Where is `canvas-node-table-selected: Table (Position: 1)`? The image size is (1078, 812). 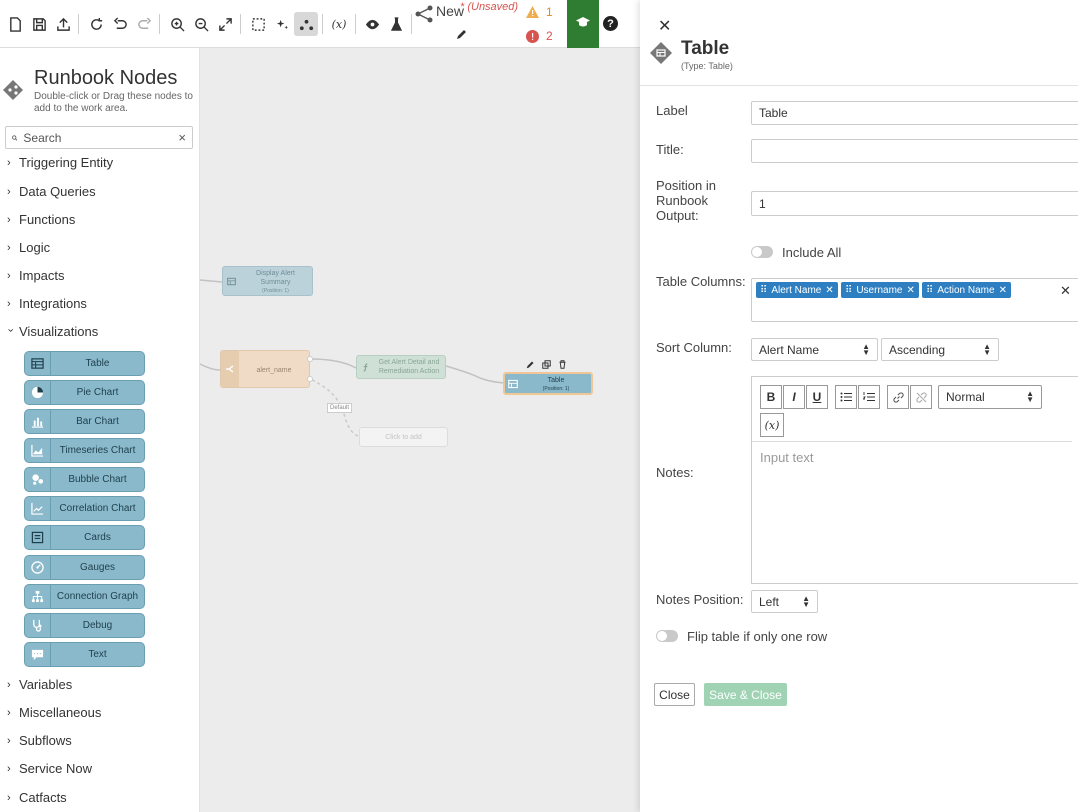 canvas-node-table-selected: Table (Position: 1) is located at coordinates (548, 383).